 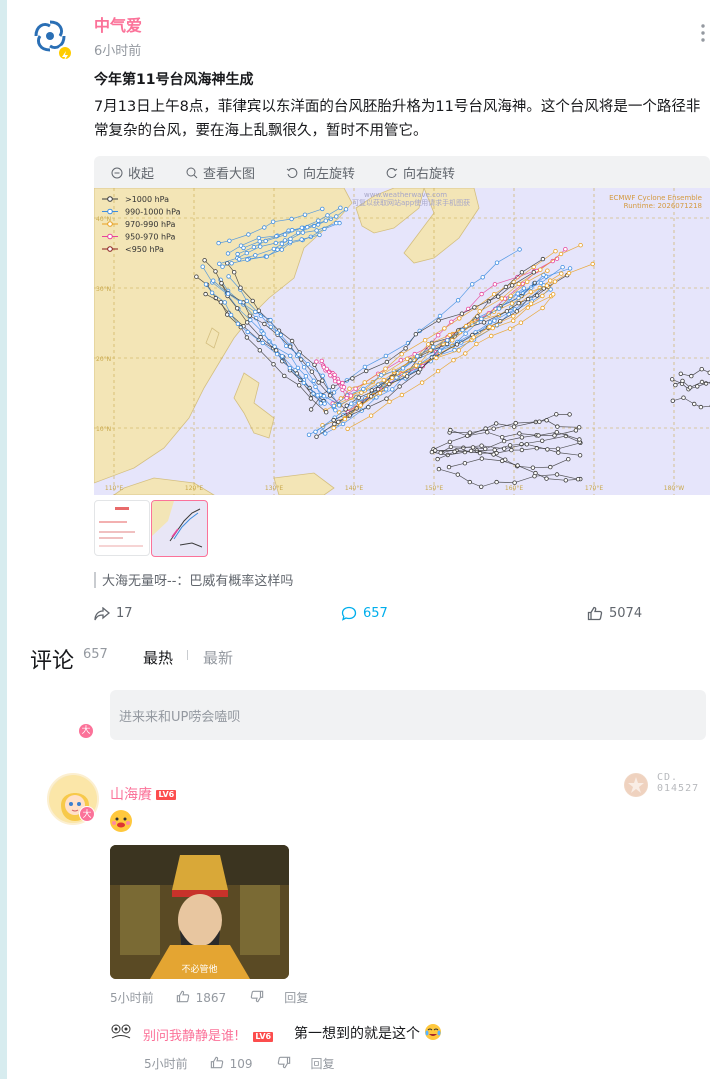 What do you see at coordinates (220, 172) in the screenshot?
I see `view-large-button: 查看大图` at bounding box center [220, 172].